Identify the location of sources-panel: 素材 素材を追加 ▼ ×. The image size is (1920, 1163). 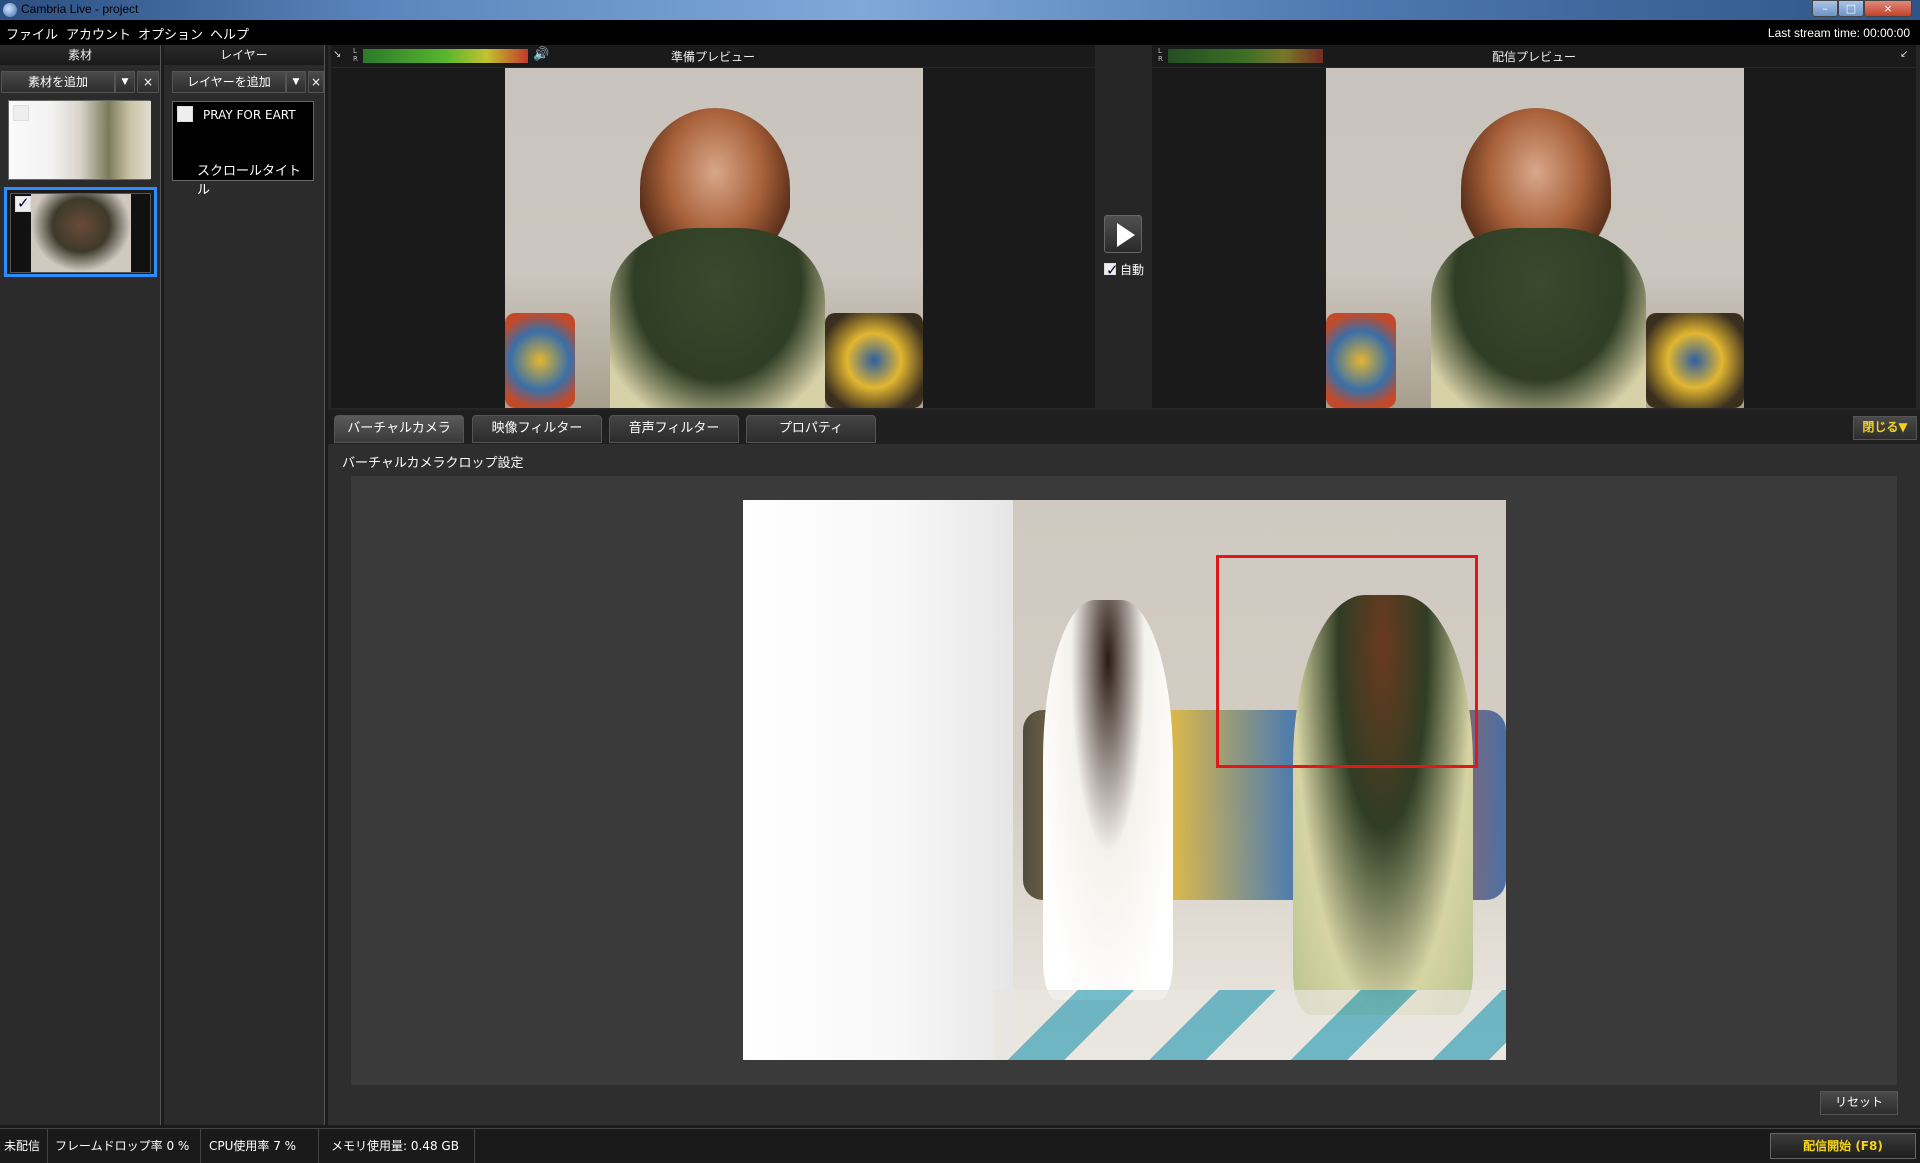
(80, 585).